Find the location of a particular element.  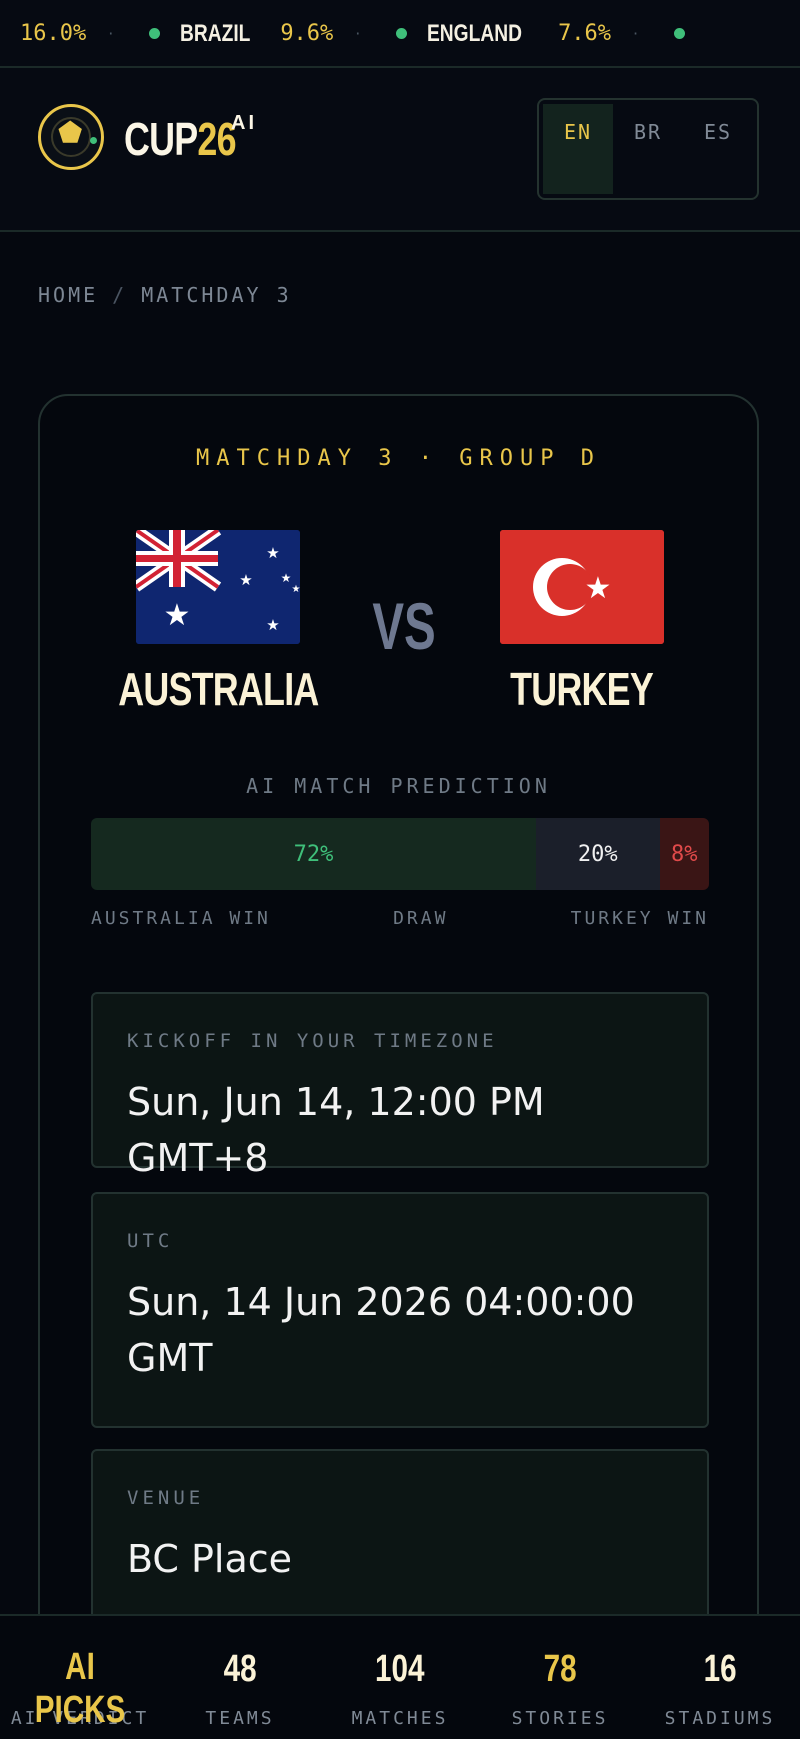

language-option-es: ES is located at coordinates (718, 149).